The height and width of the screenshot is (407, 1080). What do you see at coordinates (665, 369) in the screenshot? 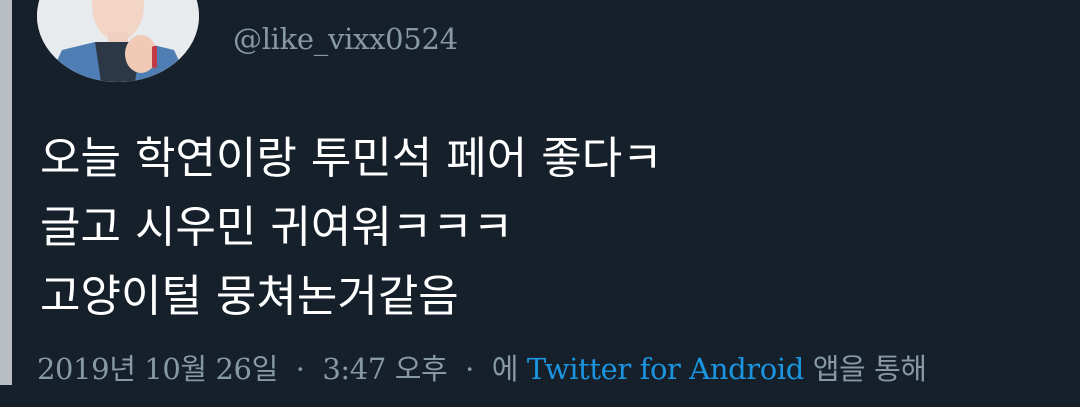
I see `source-app-link: Twitter for Android` at bounding box center [665, 369].